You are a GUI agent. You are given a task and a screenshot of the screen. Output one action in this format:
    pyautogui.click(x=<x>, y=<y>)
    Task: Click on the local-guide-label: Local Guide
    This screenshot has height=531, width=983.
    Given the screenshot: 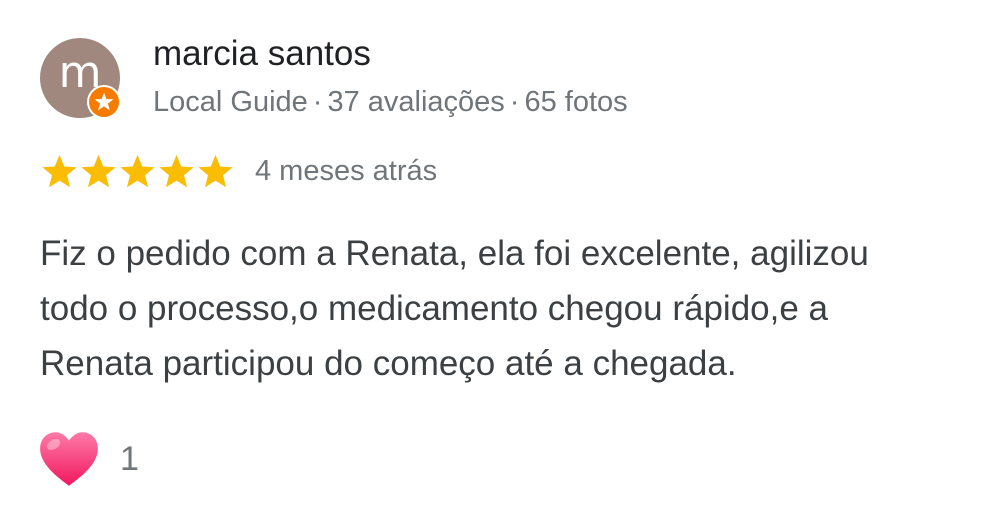 What is the action you would take?
    pyautogui.click(x=230, y=102)
    